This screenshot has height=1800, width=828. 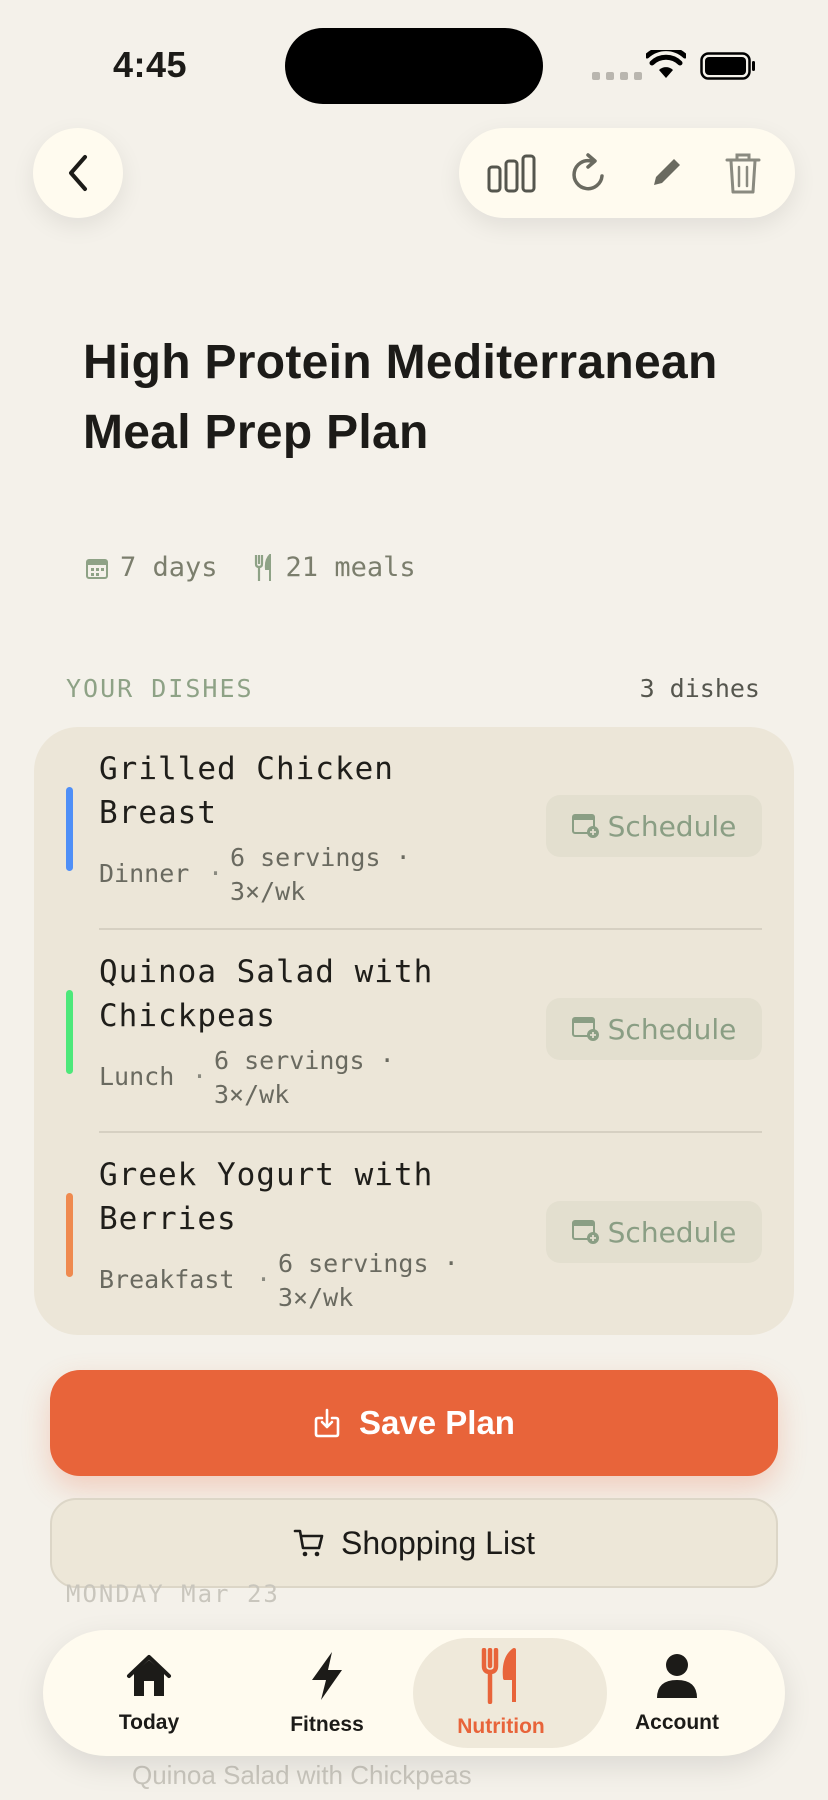 I want to click on wifi-icon, so click(x=666, y=64).